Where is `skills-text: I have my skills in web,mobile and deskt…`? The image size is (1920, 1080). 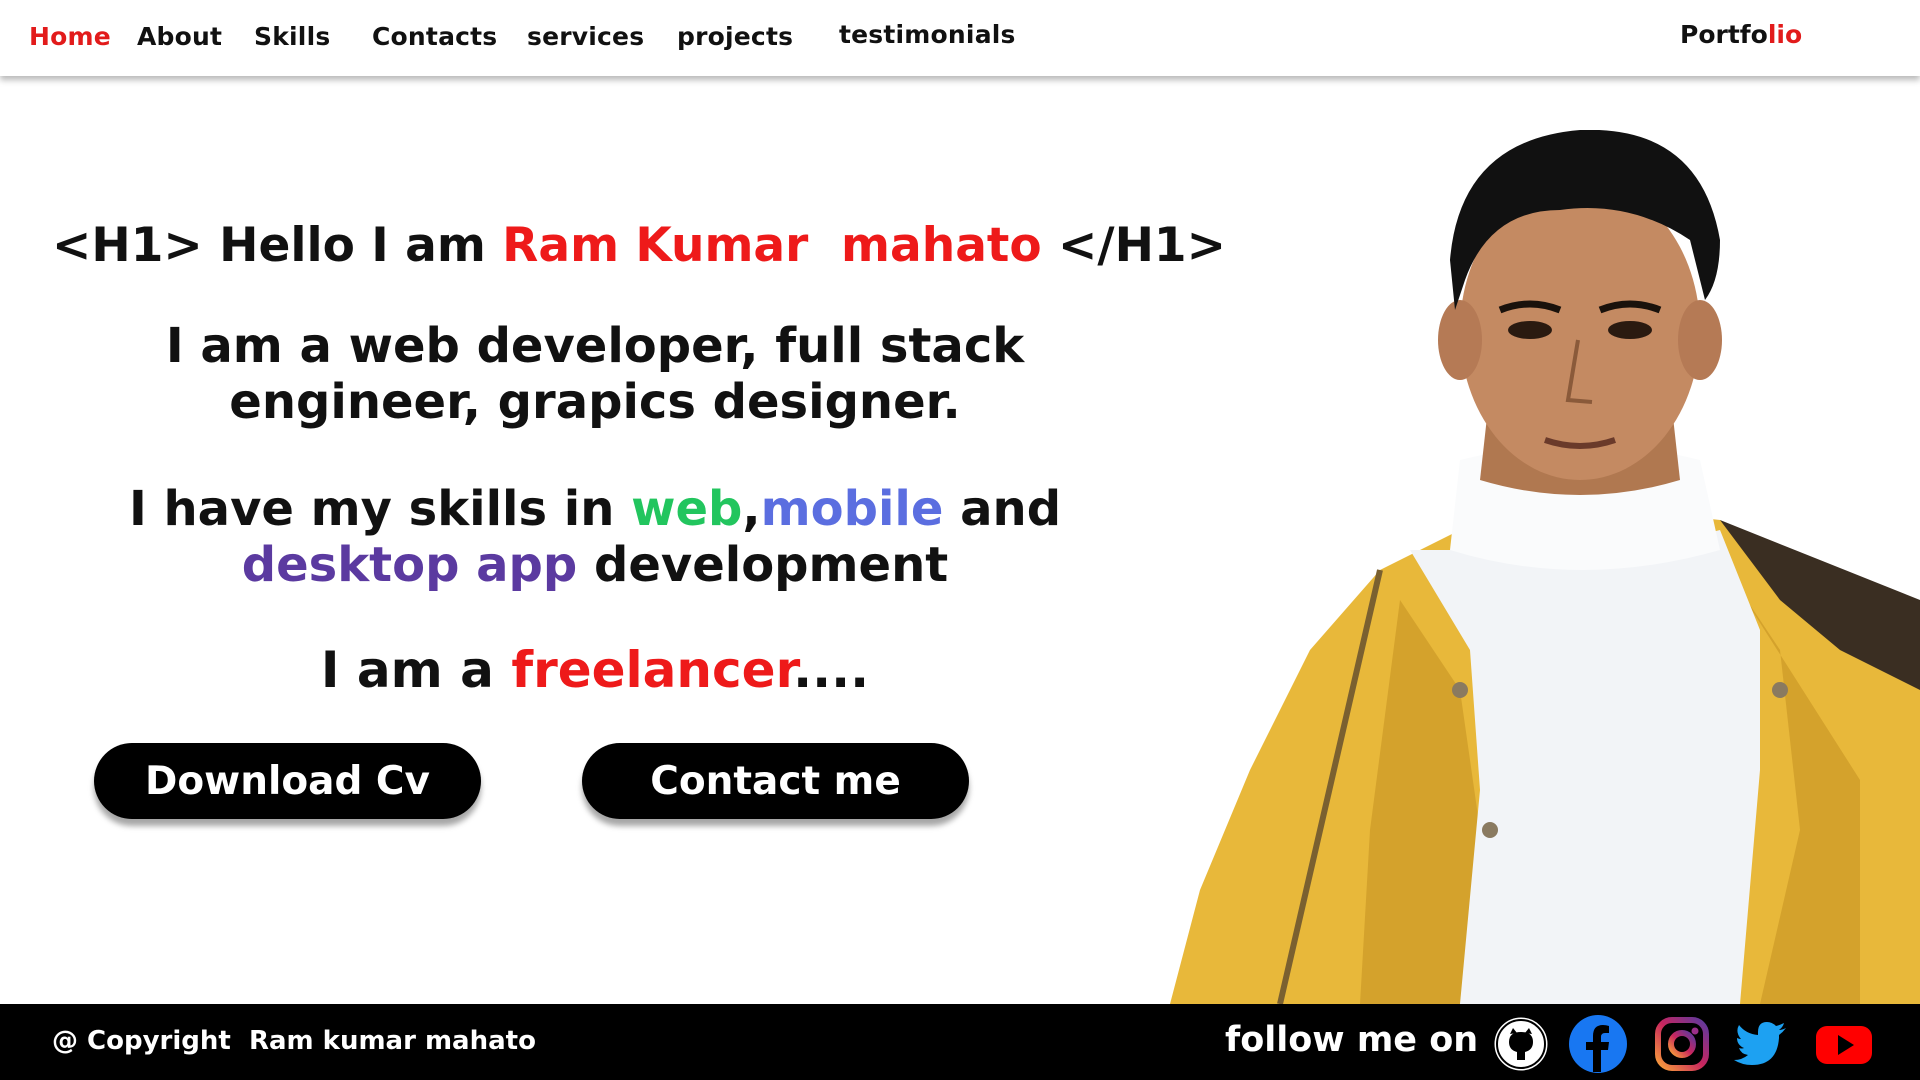 skills-text: I have my skills in web,mobile and deskt… is located at coordinates (595, 537).